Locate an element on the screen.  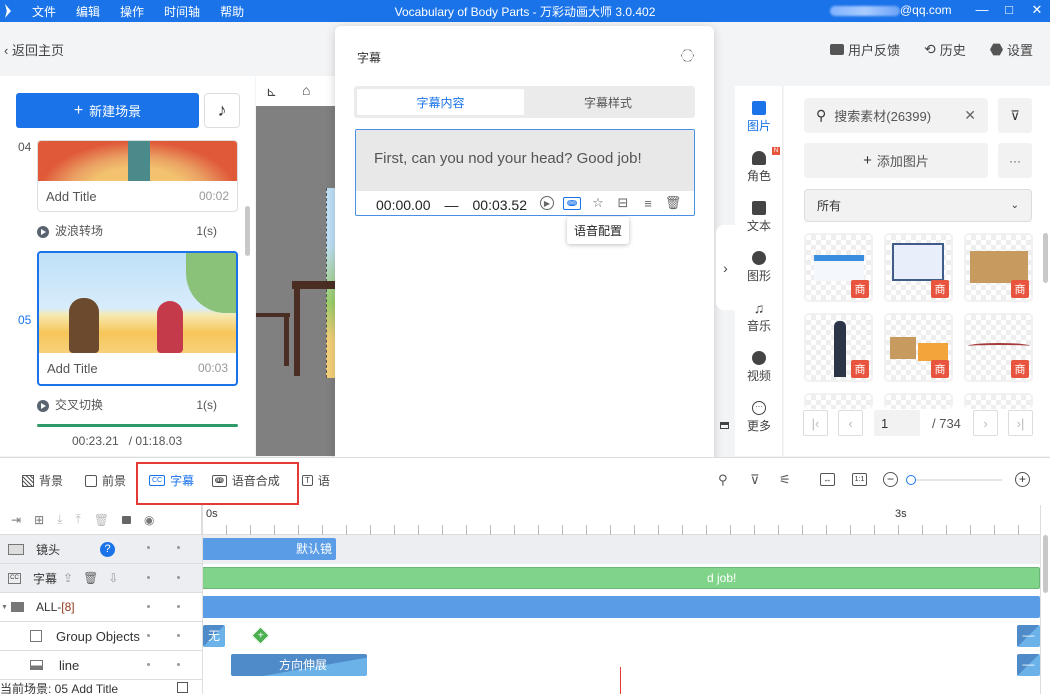
more-options-button: ··· is located at coordinates (1015, 160).